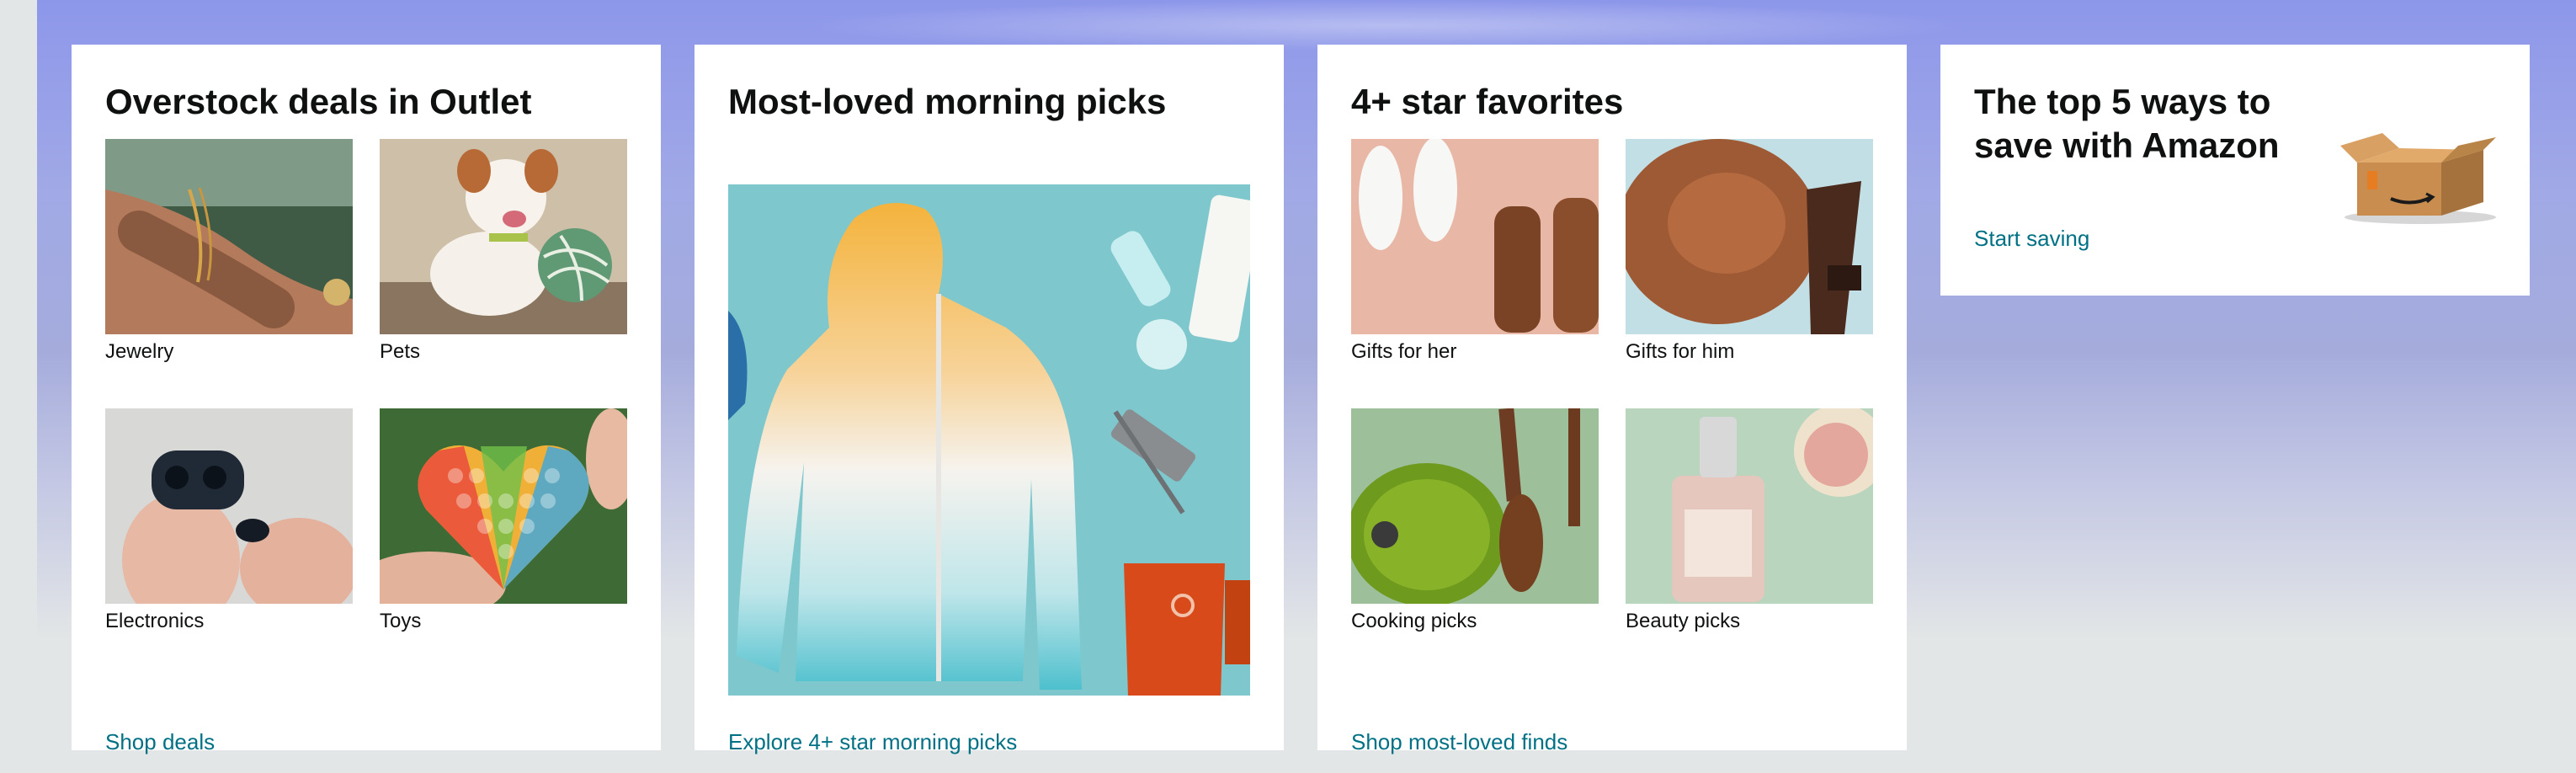  What do you see at coordinates (160, 742) in the screenshot?
I see `shop-deals-link: Shop deals` at bounding box center [160, 742].